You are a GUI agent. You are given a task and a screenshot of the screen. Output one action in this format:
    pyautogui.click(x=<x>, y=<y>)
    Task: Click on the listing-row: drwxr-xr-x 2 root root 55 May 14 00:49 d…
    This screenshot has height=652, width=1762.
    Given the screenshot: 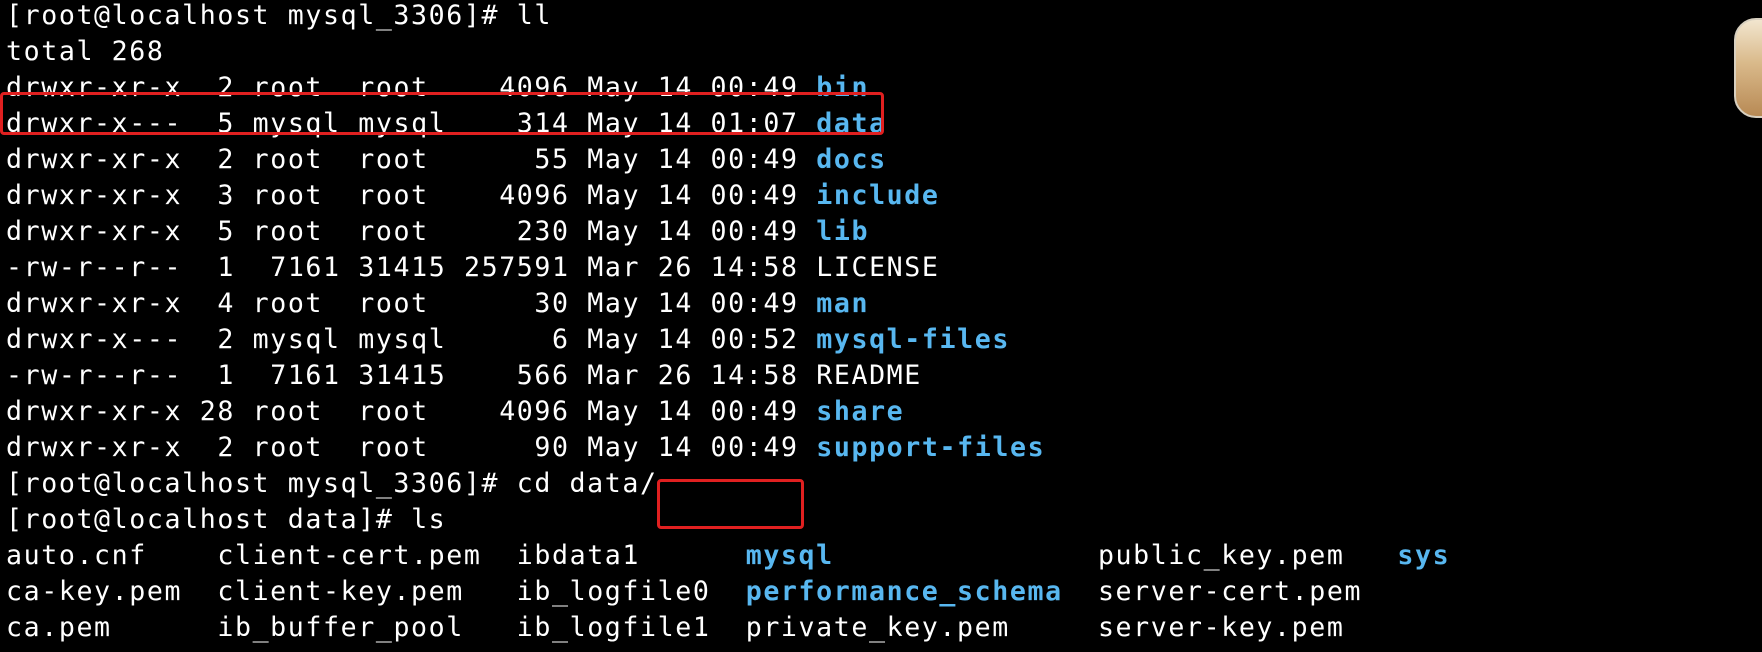 What is the action you would take?
    pyautogui.click(x=728, y=160)
    